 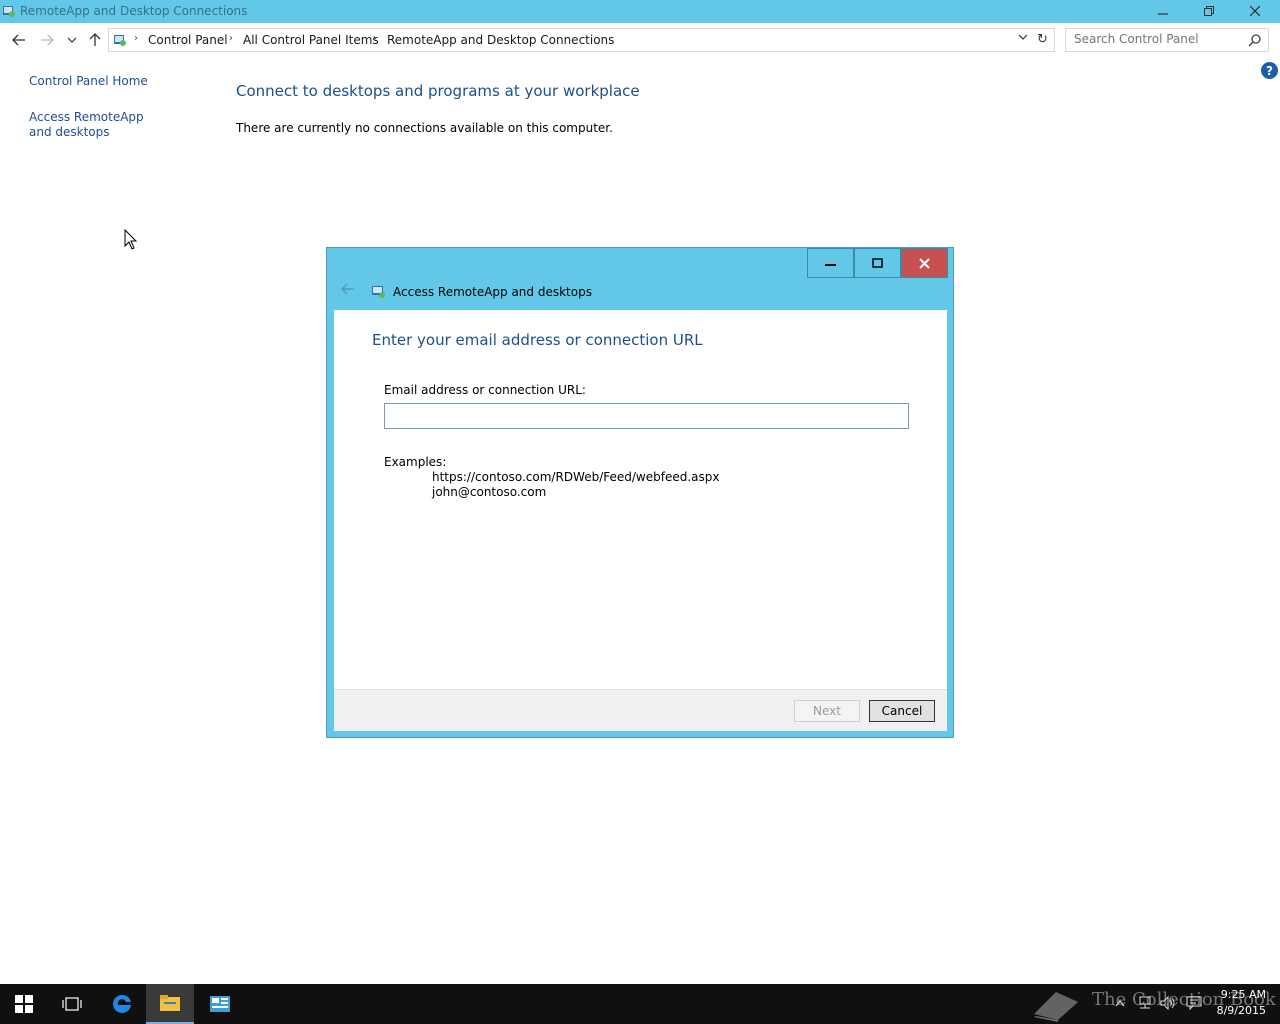 I want to click on breadcrumb-remoteapp: RemoteApp and Desktop Connections, so click(x=500, y=40).